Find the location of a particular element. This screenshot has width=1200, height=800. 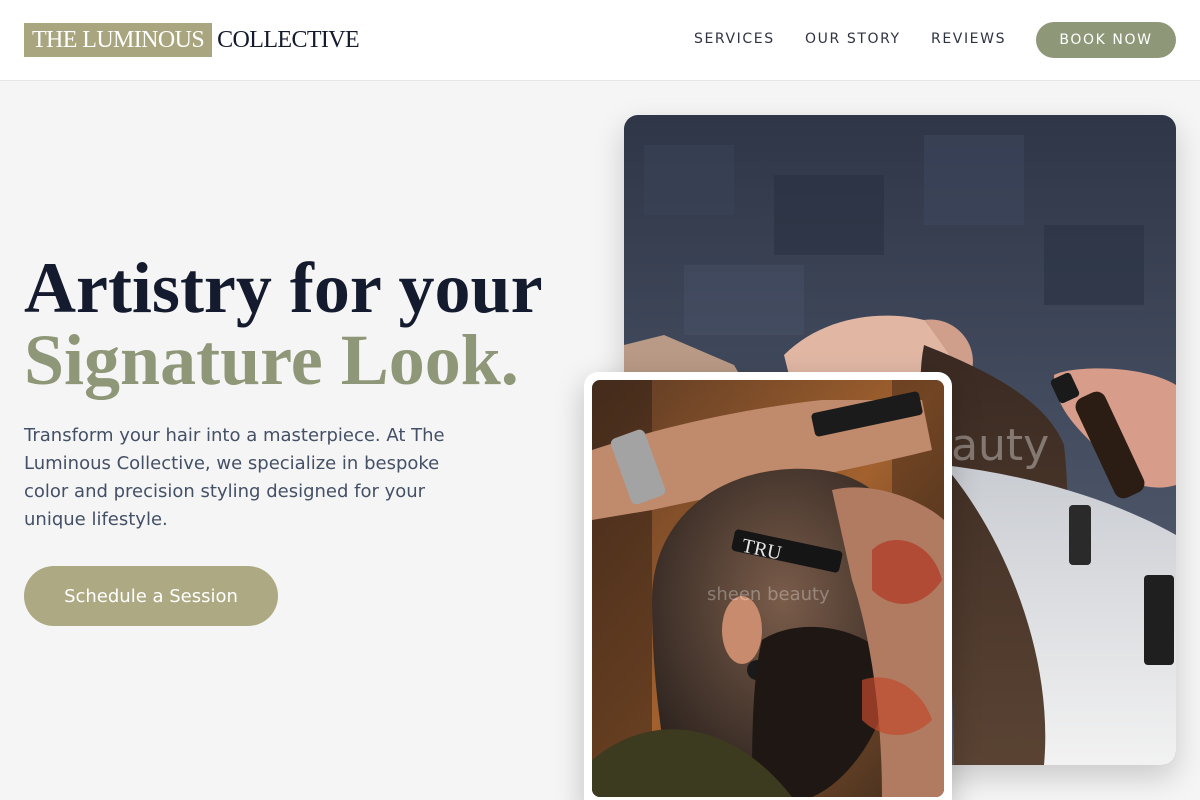

headline-line-2: Signature Look. is located at coordinates (271, 360).